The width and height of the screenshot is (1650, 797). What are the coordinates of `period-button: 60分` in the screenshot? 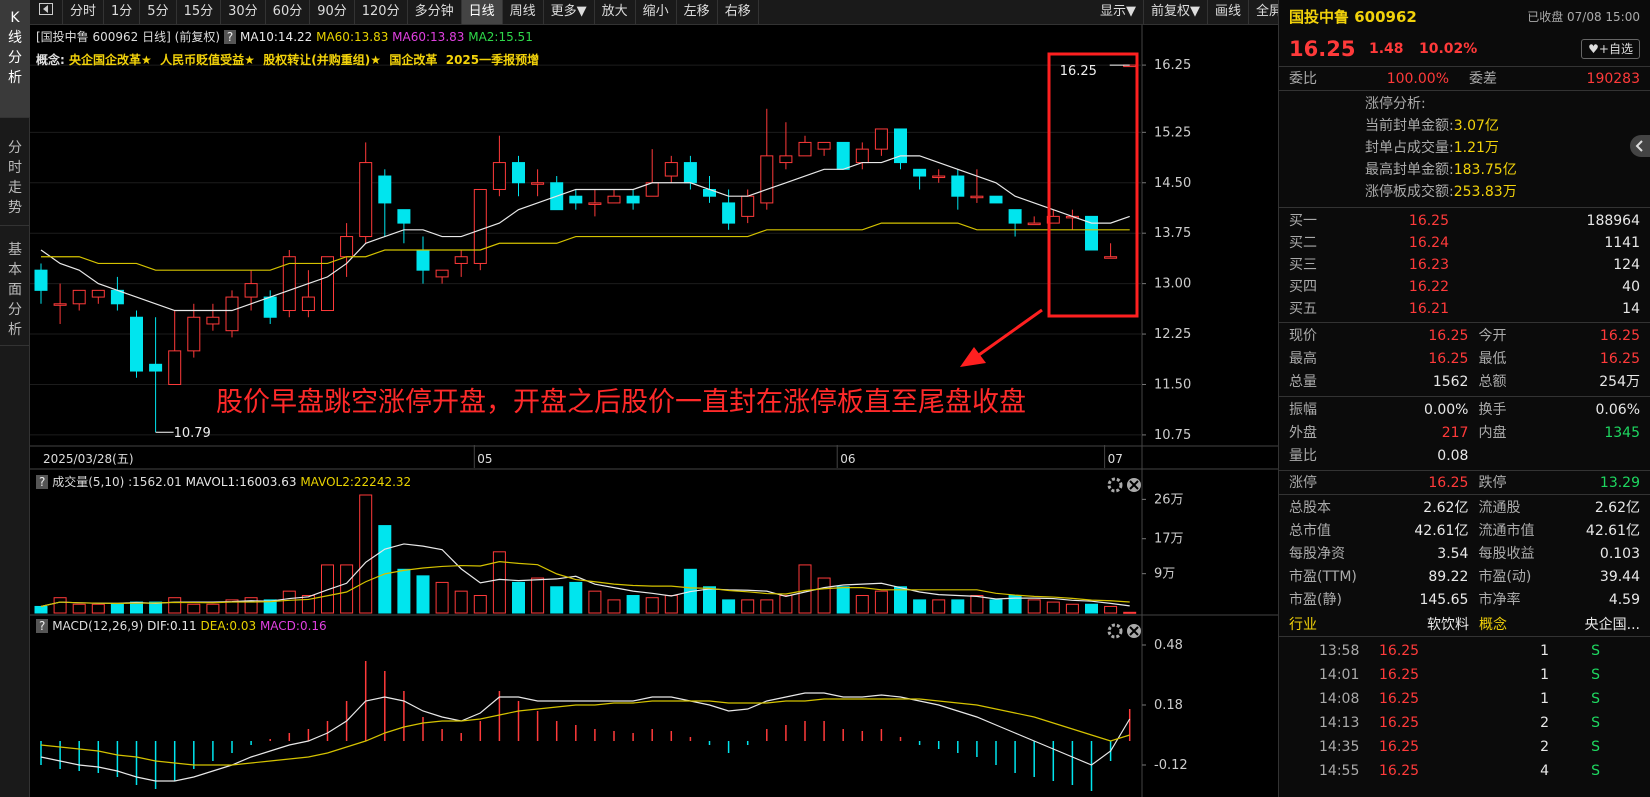 It's located at (288, 12).